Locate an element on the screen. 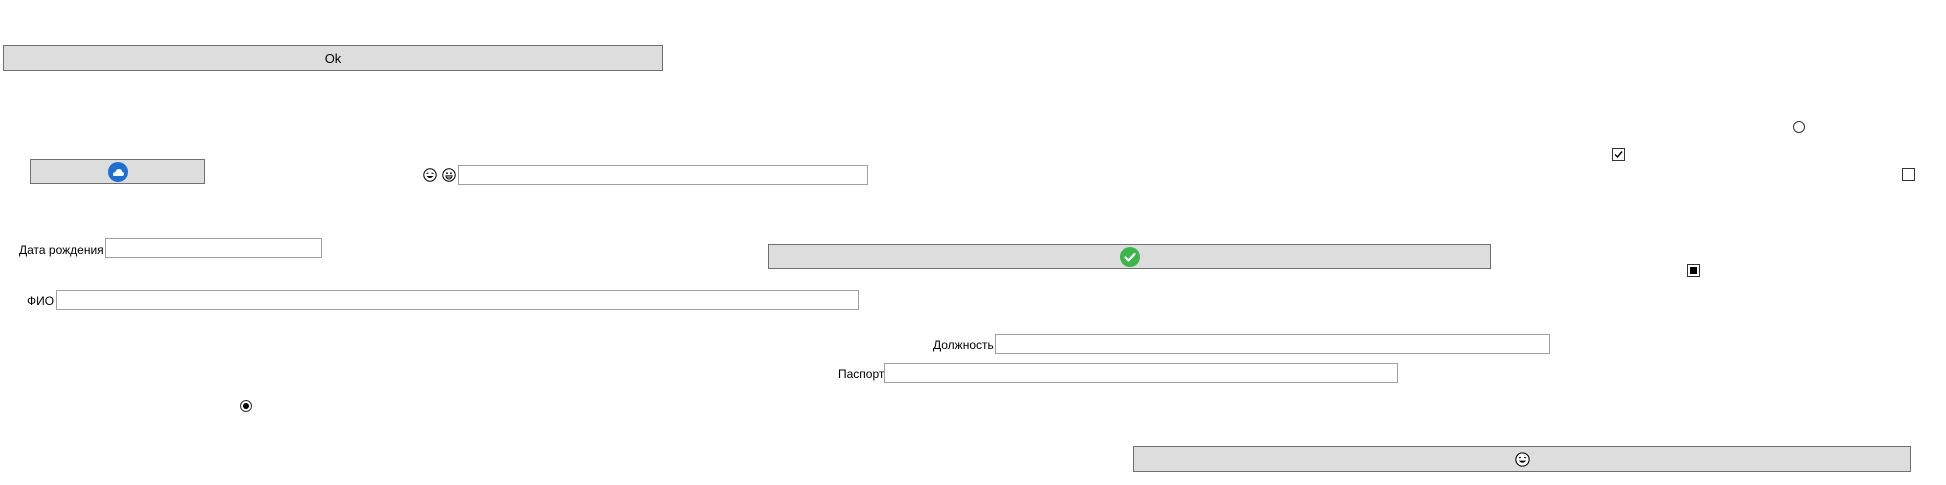  green-check-icon is located at coordinates (1129, 256).